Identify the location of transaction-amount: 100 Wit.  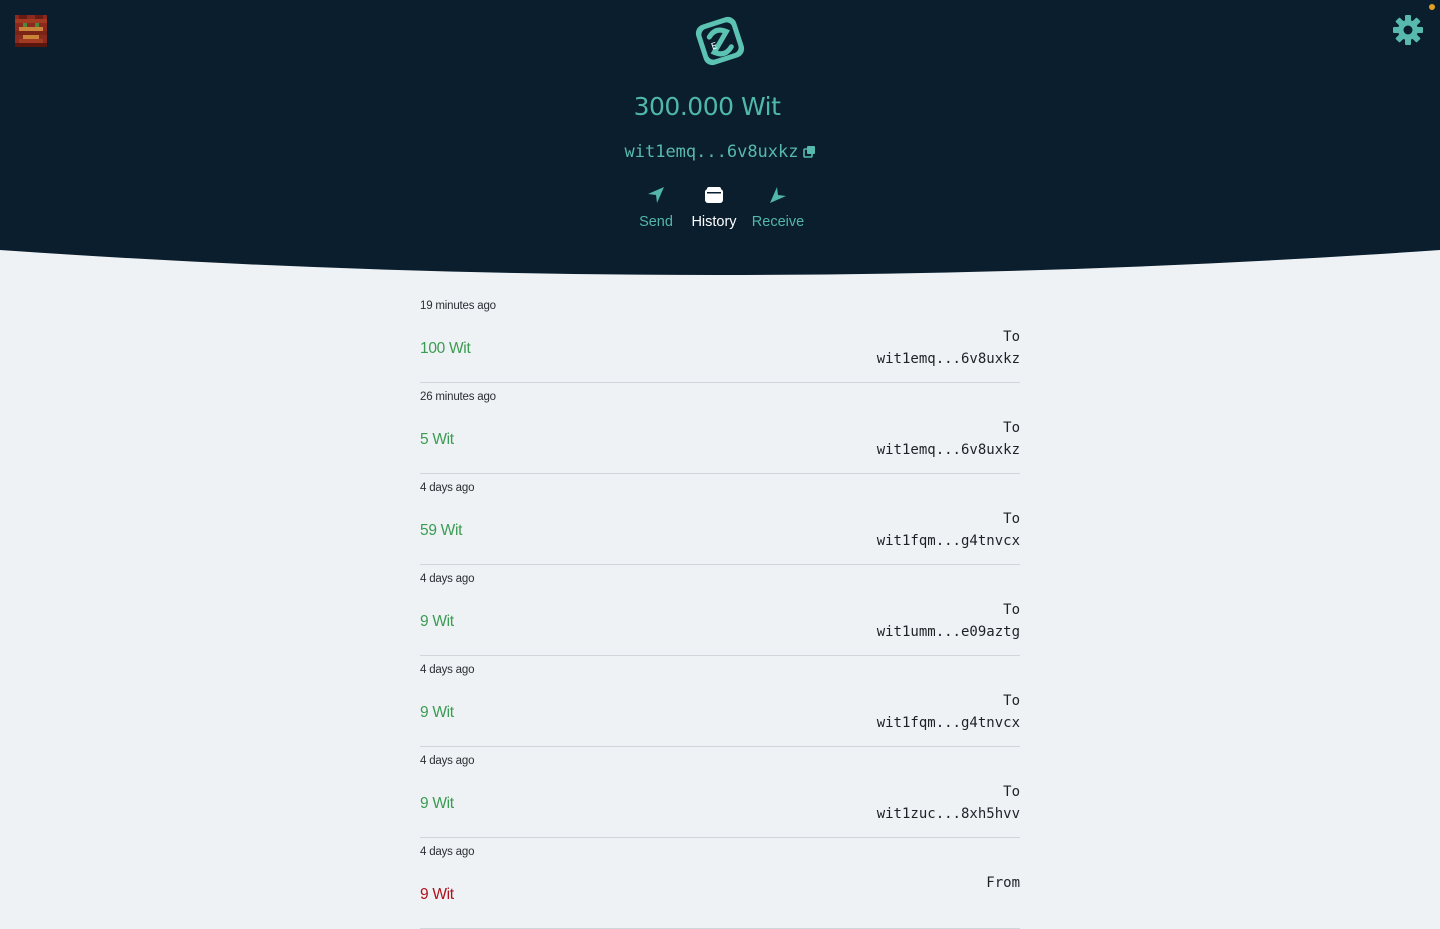
(445, 348).